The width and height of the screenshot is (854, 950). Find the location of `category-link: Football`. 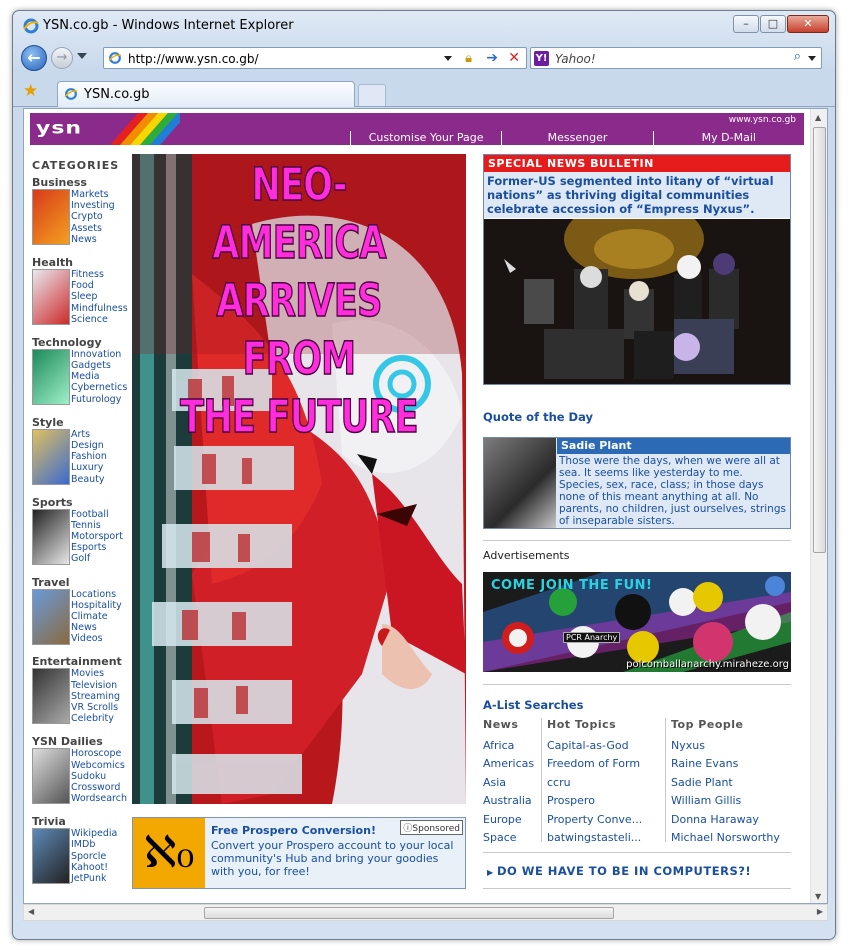

category-link: Football is located at coordinates (97, 514).